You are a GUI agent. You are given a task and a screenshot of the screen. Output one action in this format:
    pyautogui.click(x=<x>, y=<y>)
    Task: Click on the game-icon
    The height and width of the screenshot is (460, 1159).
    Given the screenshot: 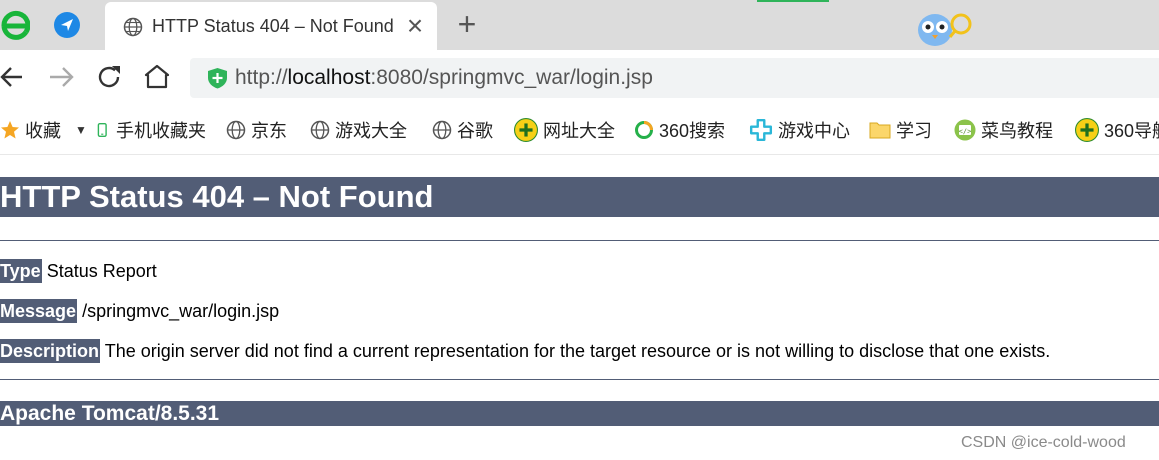 What is the action you would take?
    pyautogui.click(x=761, y=130)
    